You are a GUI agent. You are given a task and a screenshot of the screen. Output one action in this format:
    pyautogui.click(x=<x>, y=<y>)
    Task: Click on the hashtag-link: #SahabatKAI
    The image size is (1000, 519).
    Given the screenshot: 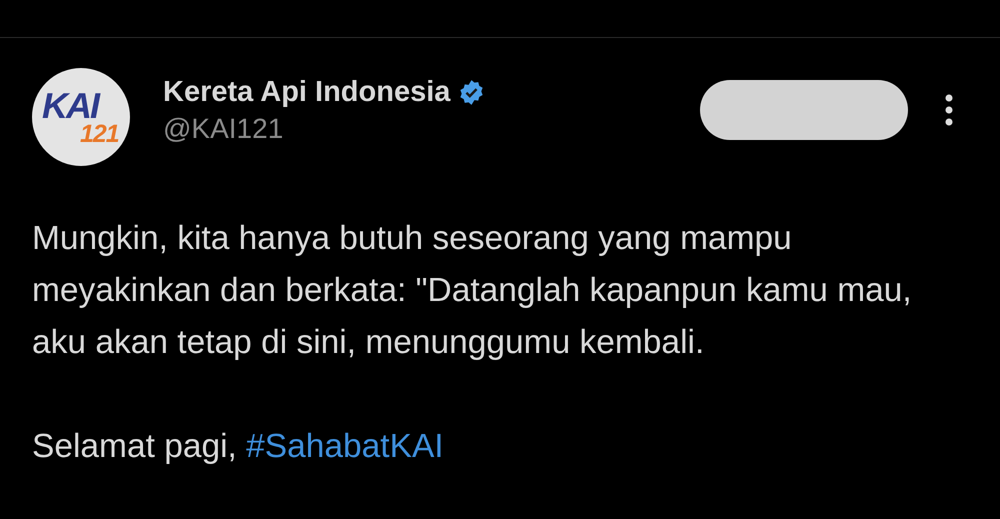 What is the action you would take?
    pyautogui.click(x=345, y=446)
    